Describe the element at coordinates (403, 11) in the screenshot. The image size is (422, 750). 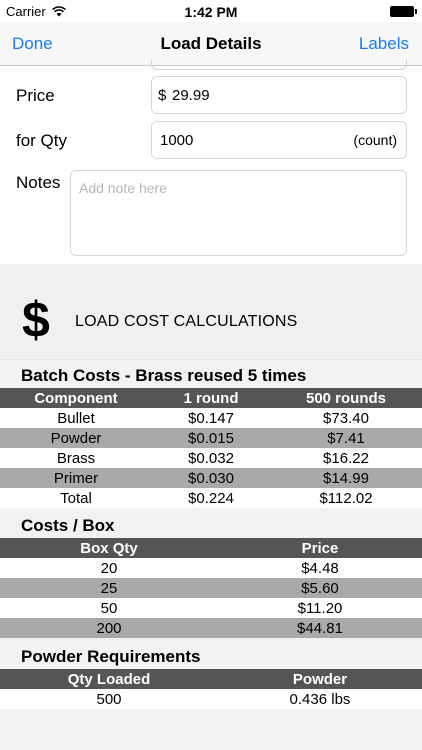
I see `battery-icon` at that location.